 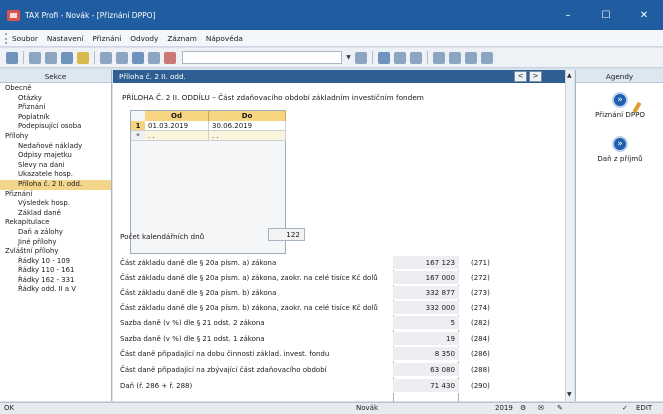 I want to click on sidebar-item: Řádky 10 - 109, so click(x=55, y=262).